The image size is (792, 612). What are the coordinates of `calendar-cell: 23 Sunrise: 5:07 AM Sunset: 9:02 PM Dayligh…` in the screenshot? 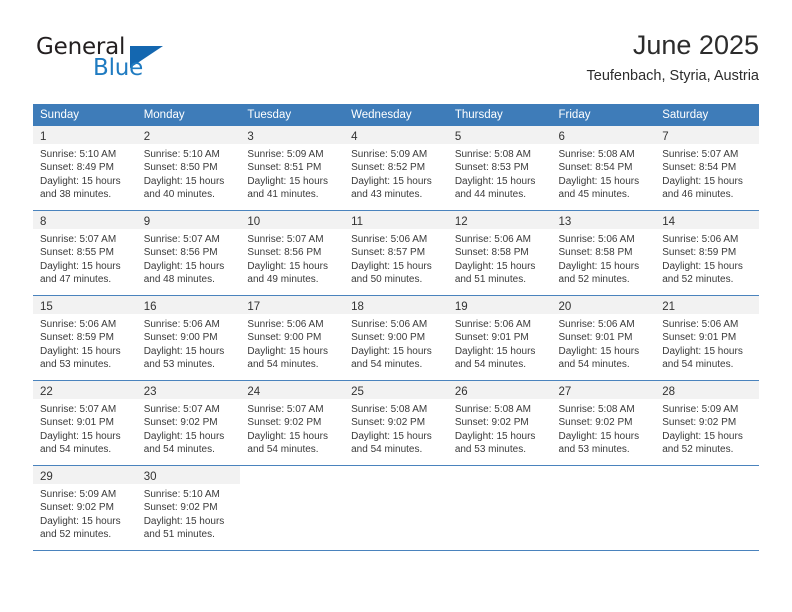 It's located at (188, 423).